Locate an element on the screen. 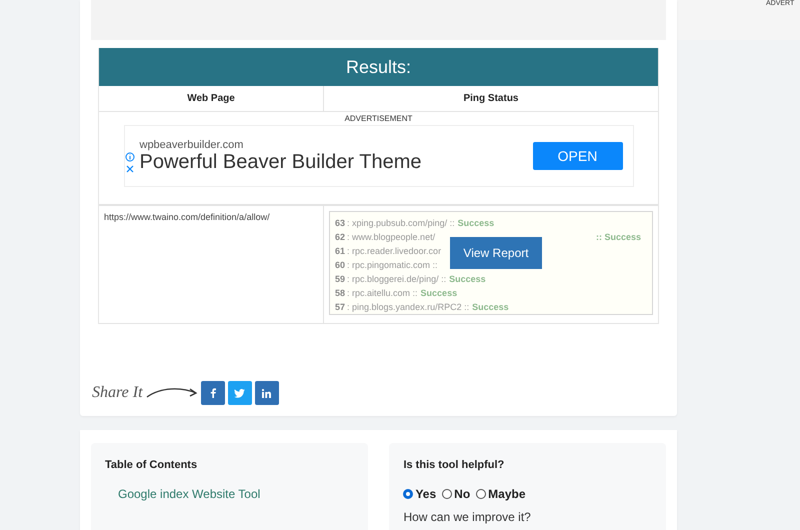  radio-option: Yes is located at coordinates (419, 494).